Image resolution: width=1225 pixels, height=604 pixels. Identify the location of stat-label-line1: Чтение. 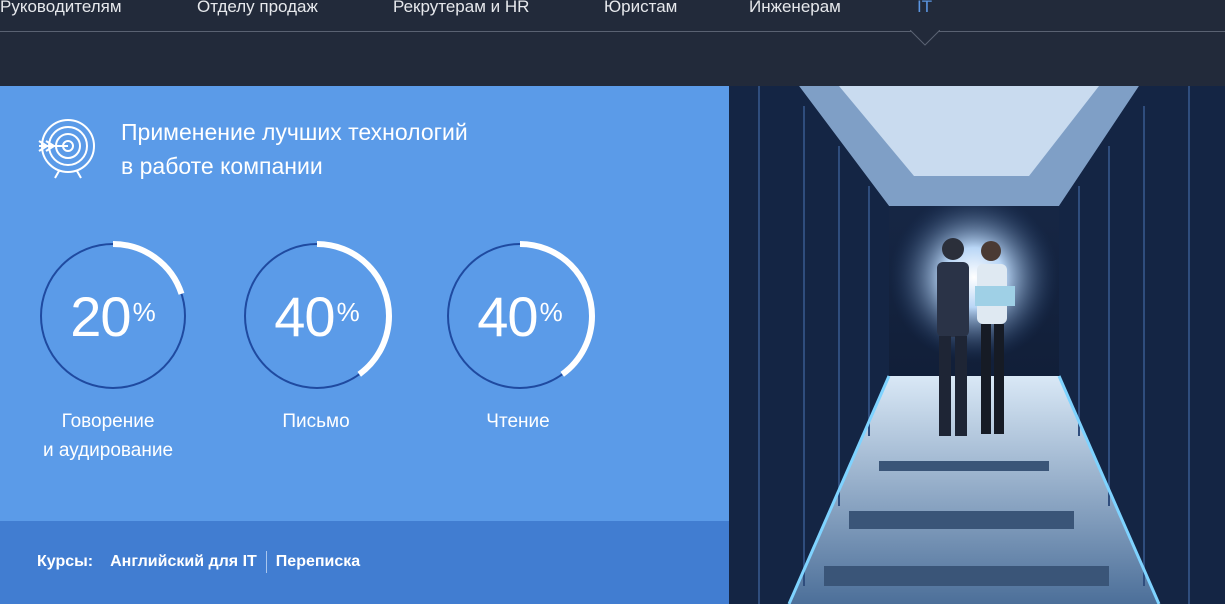
(518, 421).